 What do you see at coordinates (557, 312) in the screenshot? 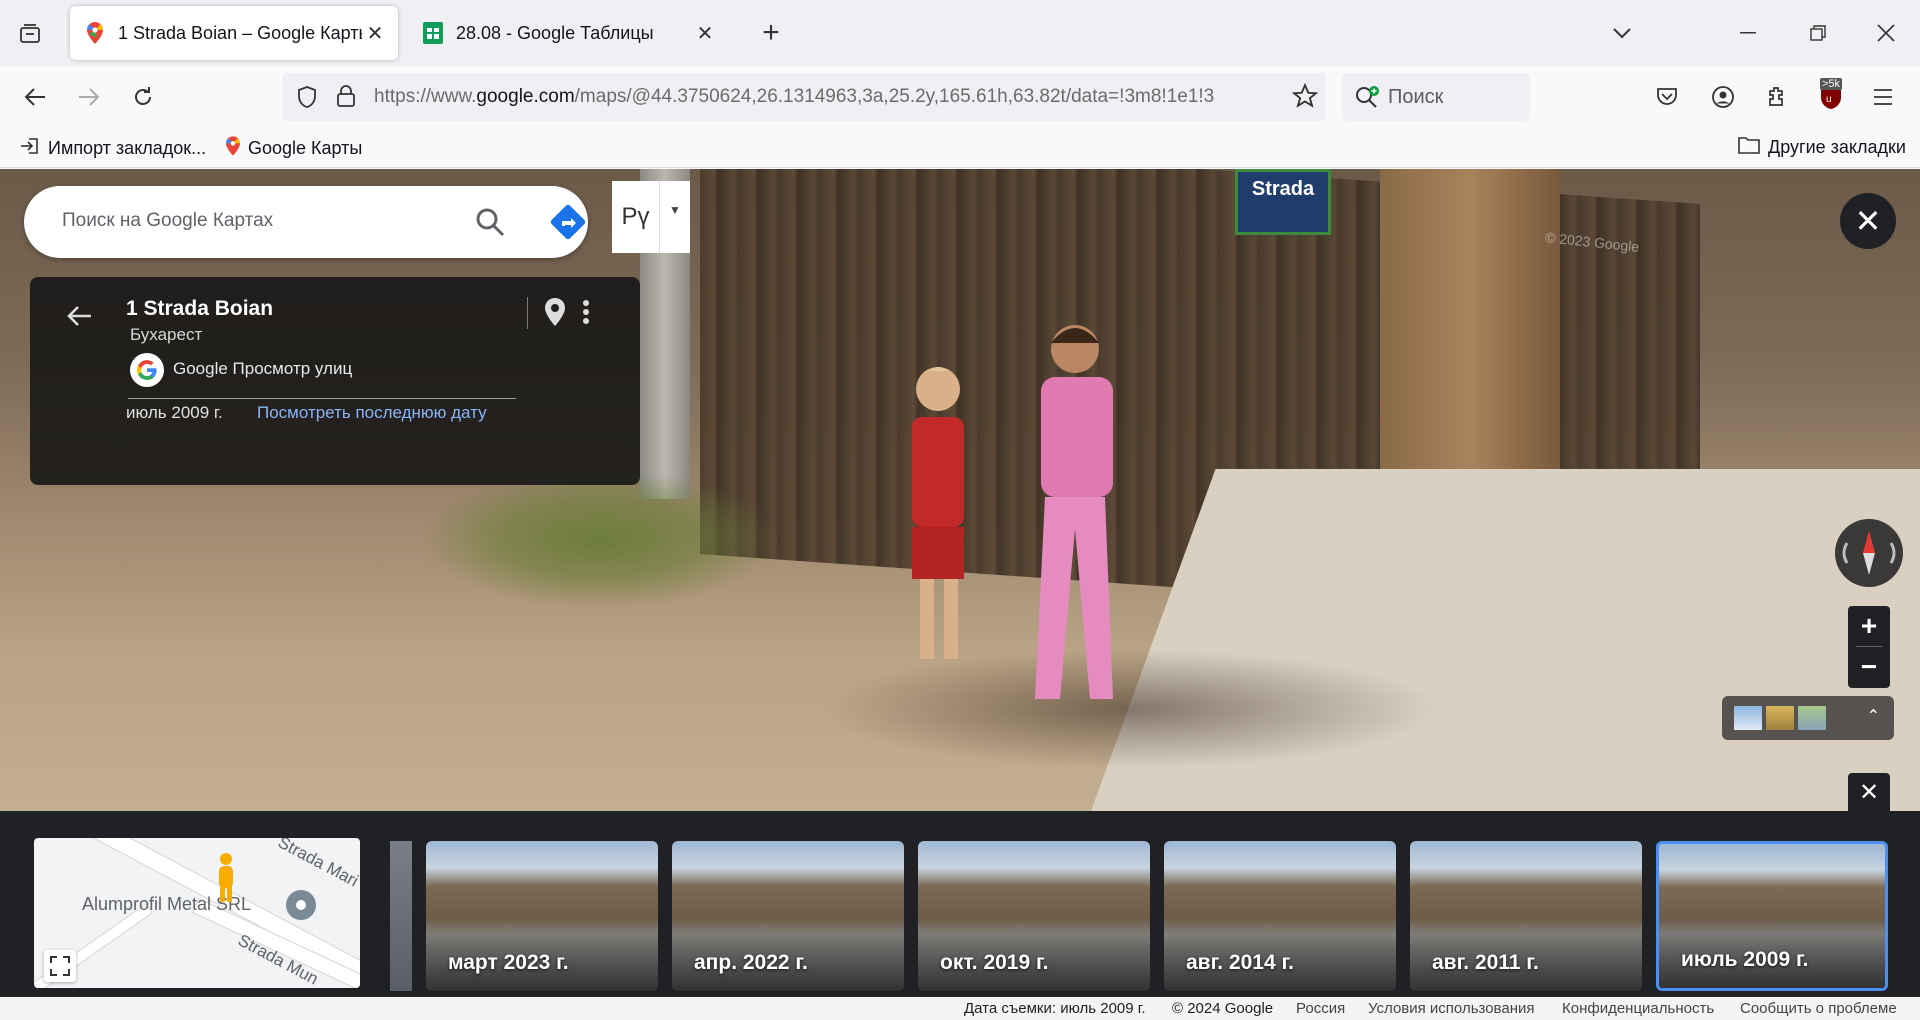
I see `location-pin-icon` at bounding box center [557, 312].